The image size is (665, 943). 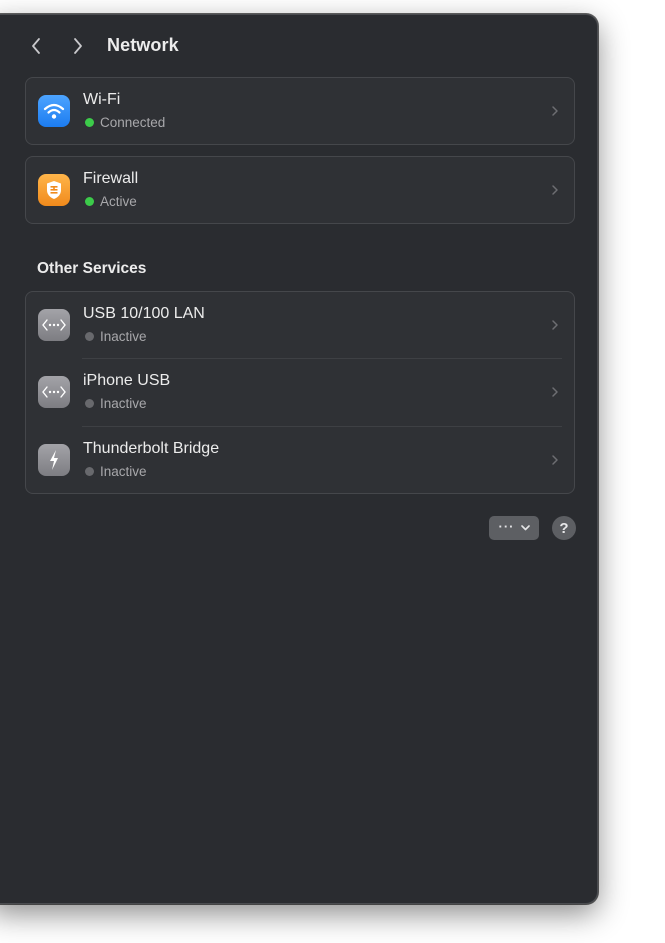 I want to click on service-row-firewall: Firewall Active, so click(x=300, y=190).